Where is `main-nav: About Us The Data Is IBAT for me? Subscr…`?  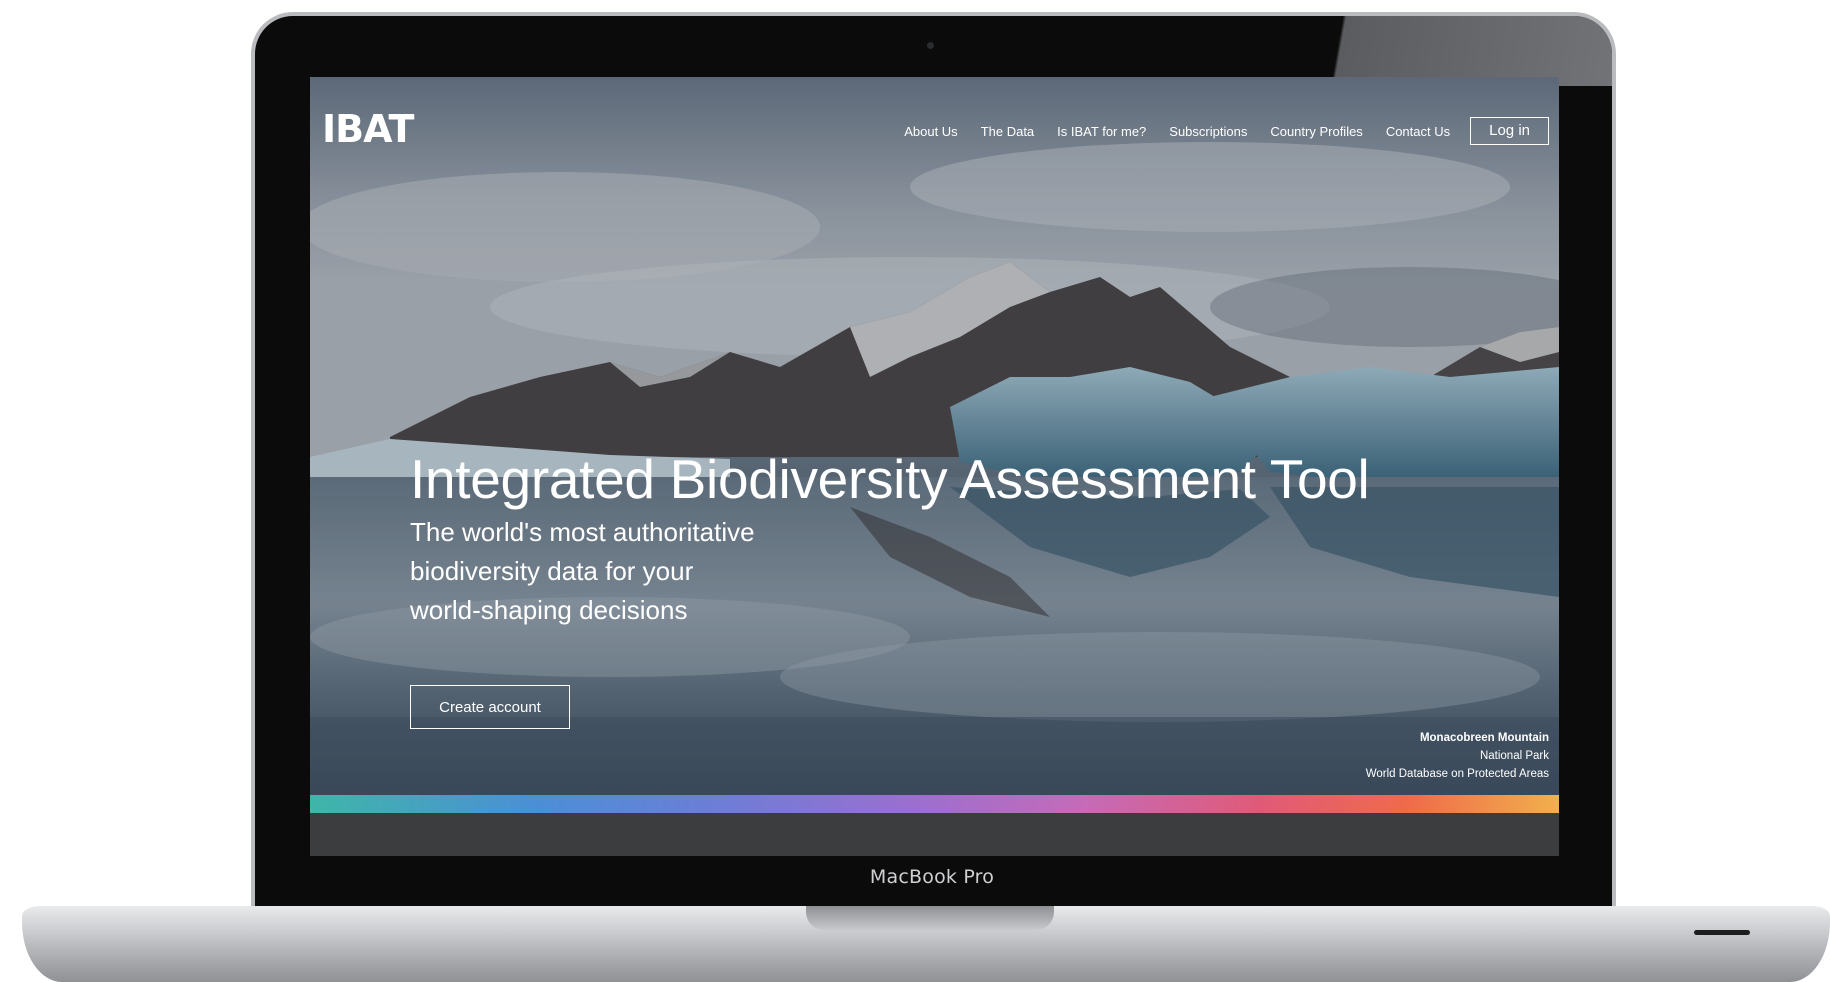 main-nav: About Us The Data Is IBAT for me? Subscr… is located at coordinates (1215, 131).